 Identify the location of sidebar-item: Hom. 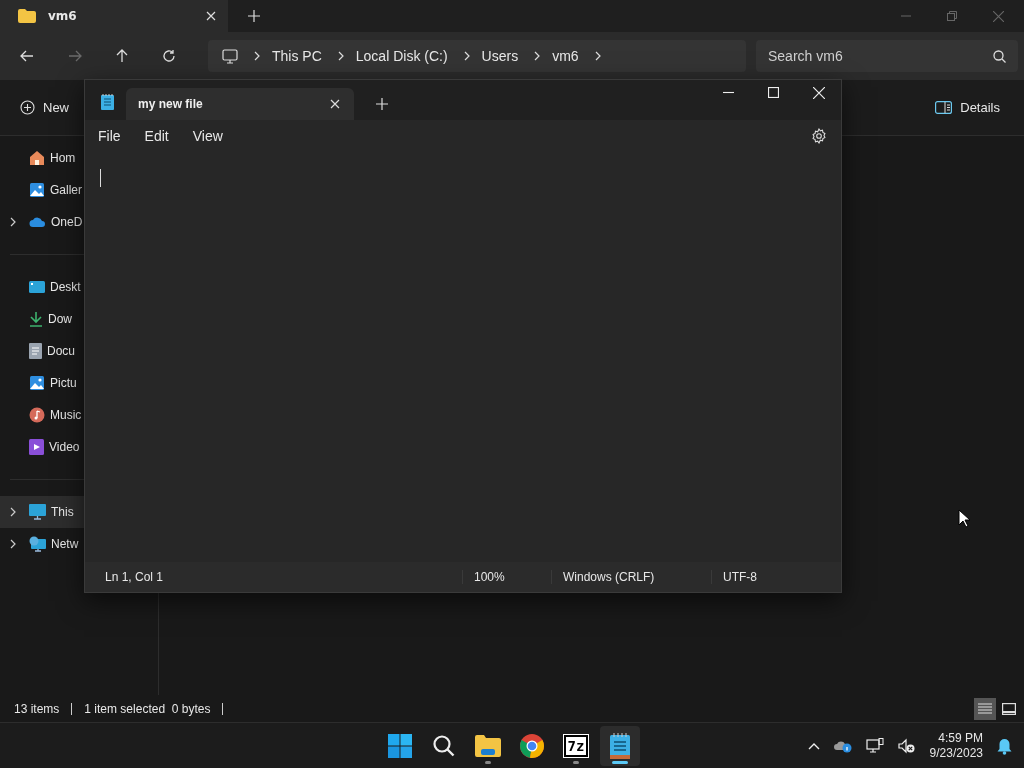
(42, 158).